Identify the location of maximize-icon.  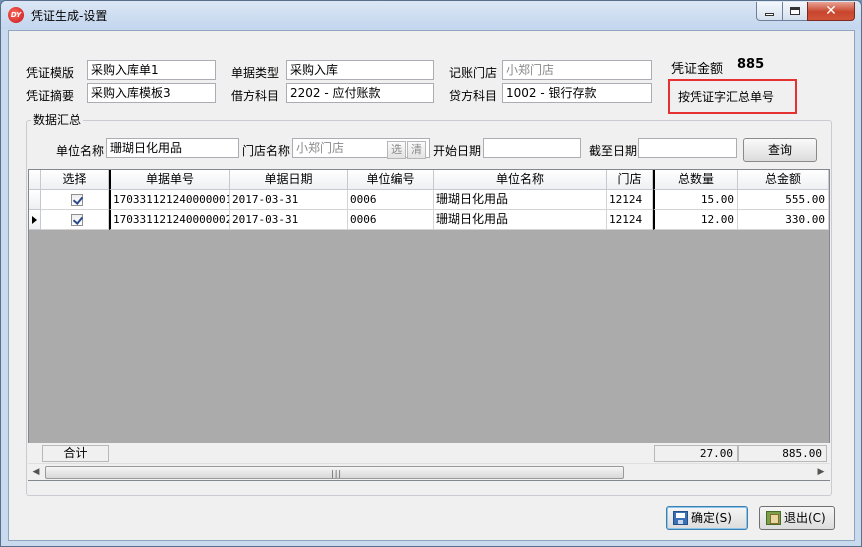
(795, 11).